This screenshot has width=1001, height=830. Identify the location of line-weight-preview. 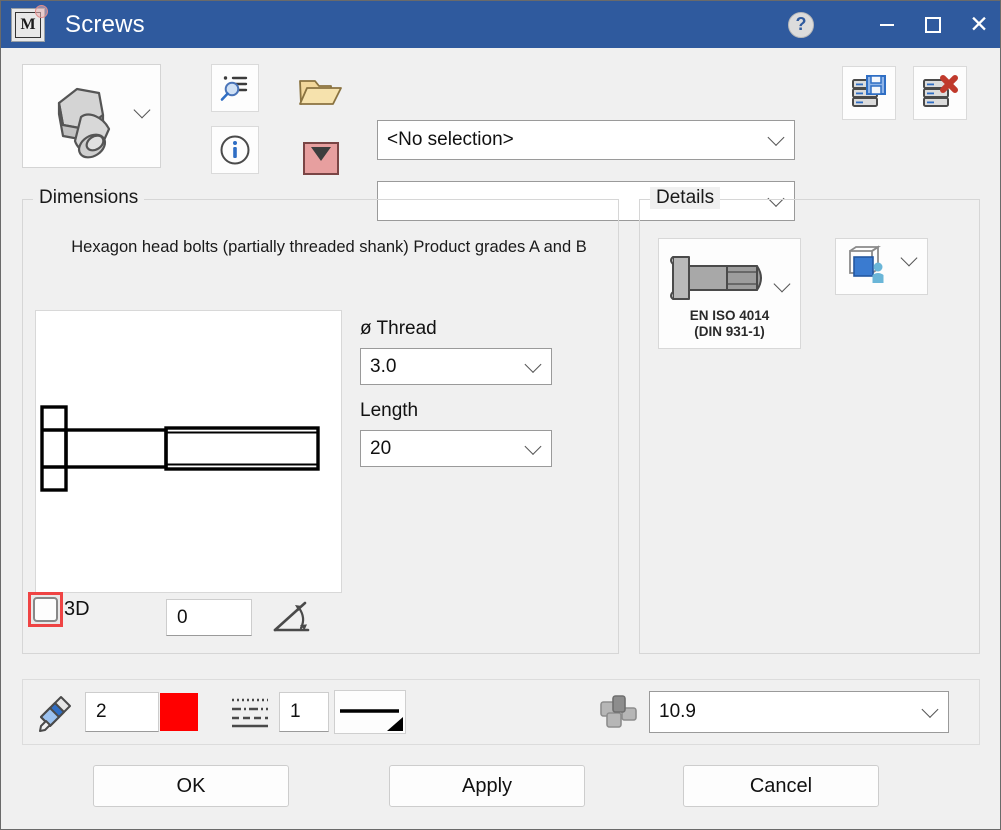
(371, 720).